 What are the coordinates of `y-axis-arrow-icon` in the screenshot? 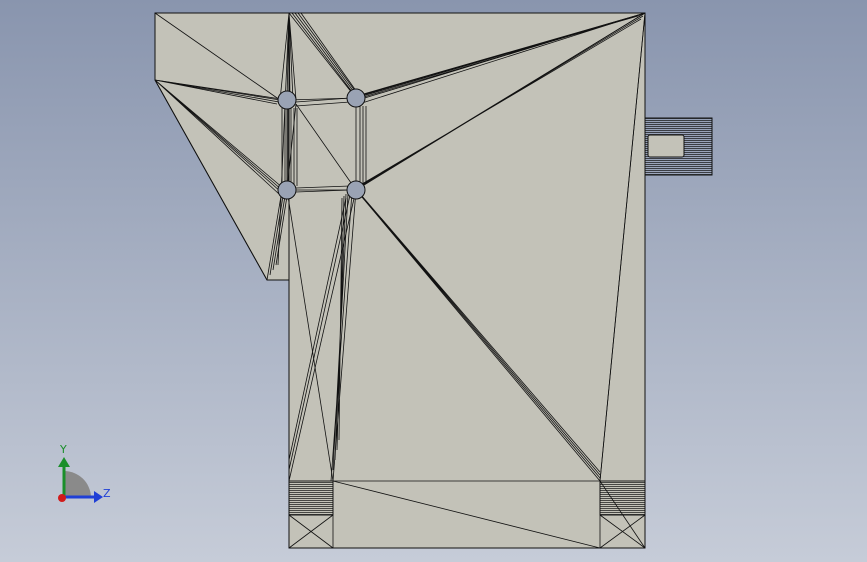 It's located at (64, 462).